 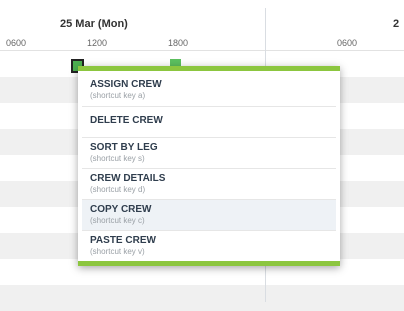 What do you see at coordinates (178, 43) in the screenshot?
I see `tick-label: 1800` at bounding box center [178, 43].